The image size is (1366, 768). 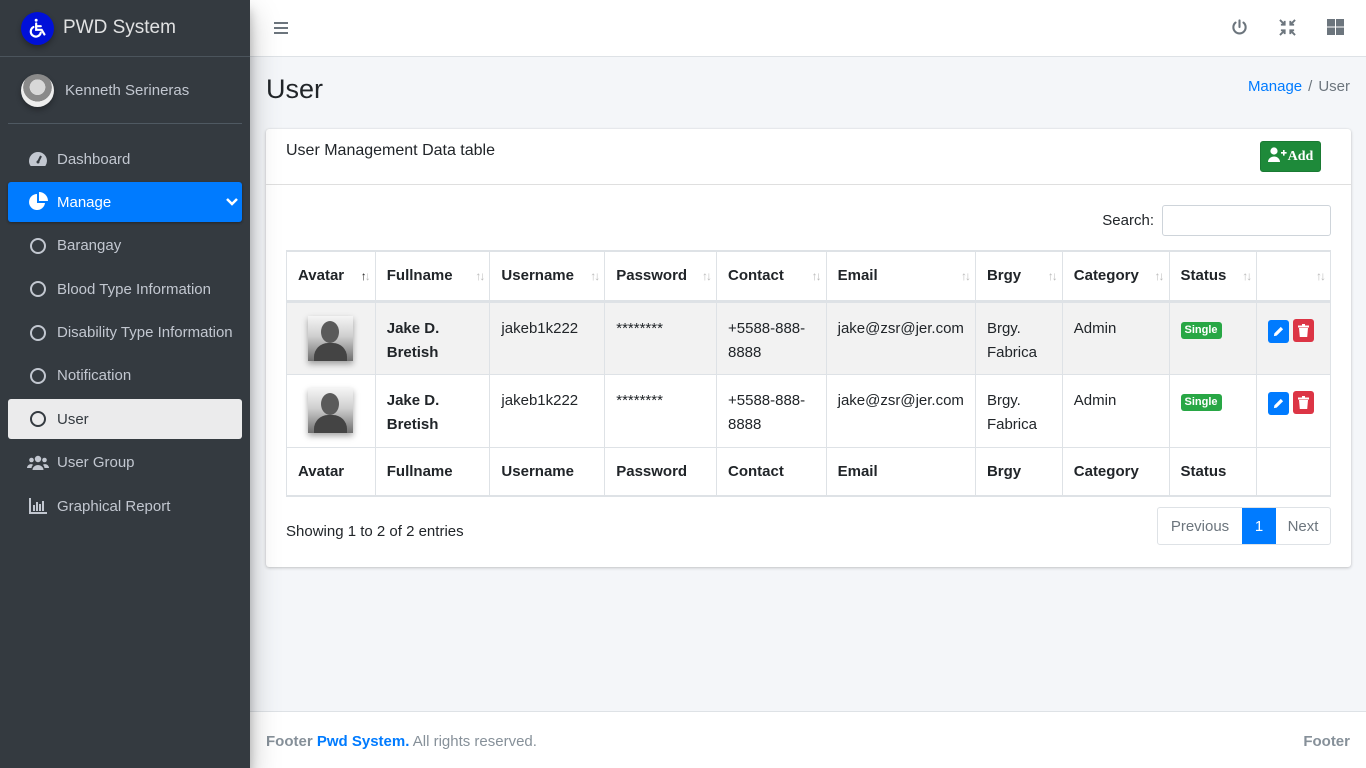 What do you see at coordinates (900, 471) in the screenshot?
I see `footer-header-email: Email` at bounding box center [900, 471].